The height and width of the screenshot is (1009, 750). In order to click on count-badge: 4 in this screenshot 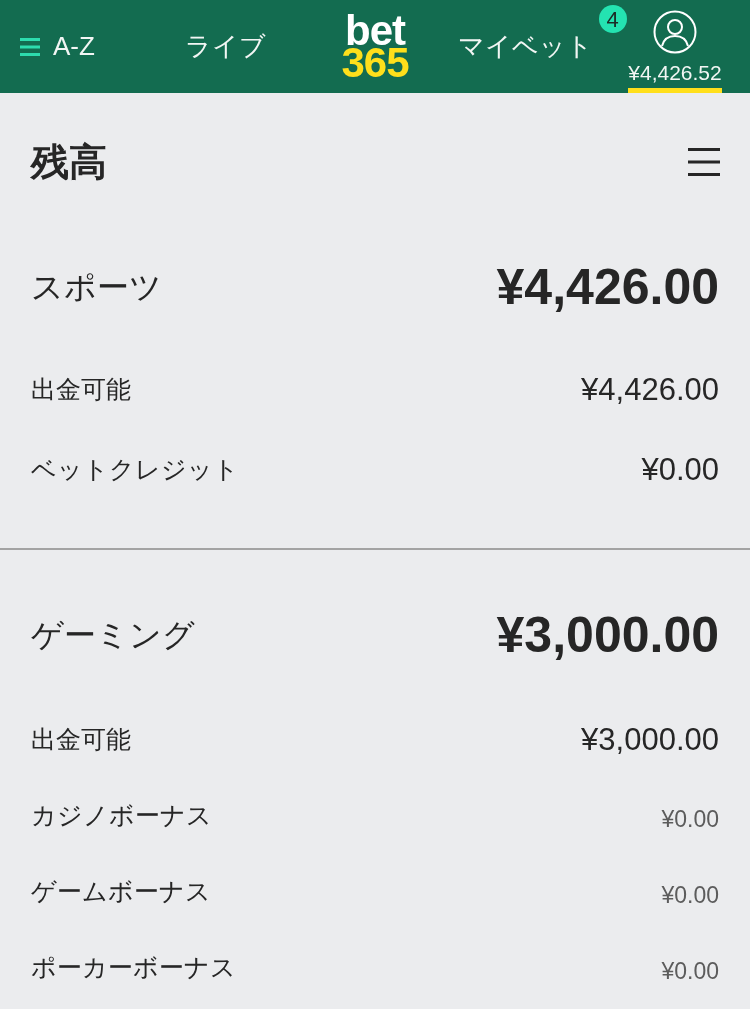, I will do `click(612, 19)`.